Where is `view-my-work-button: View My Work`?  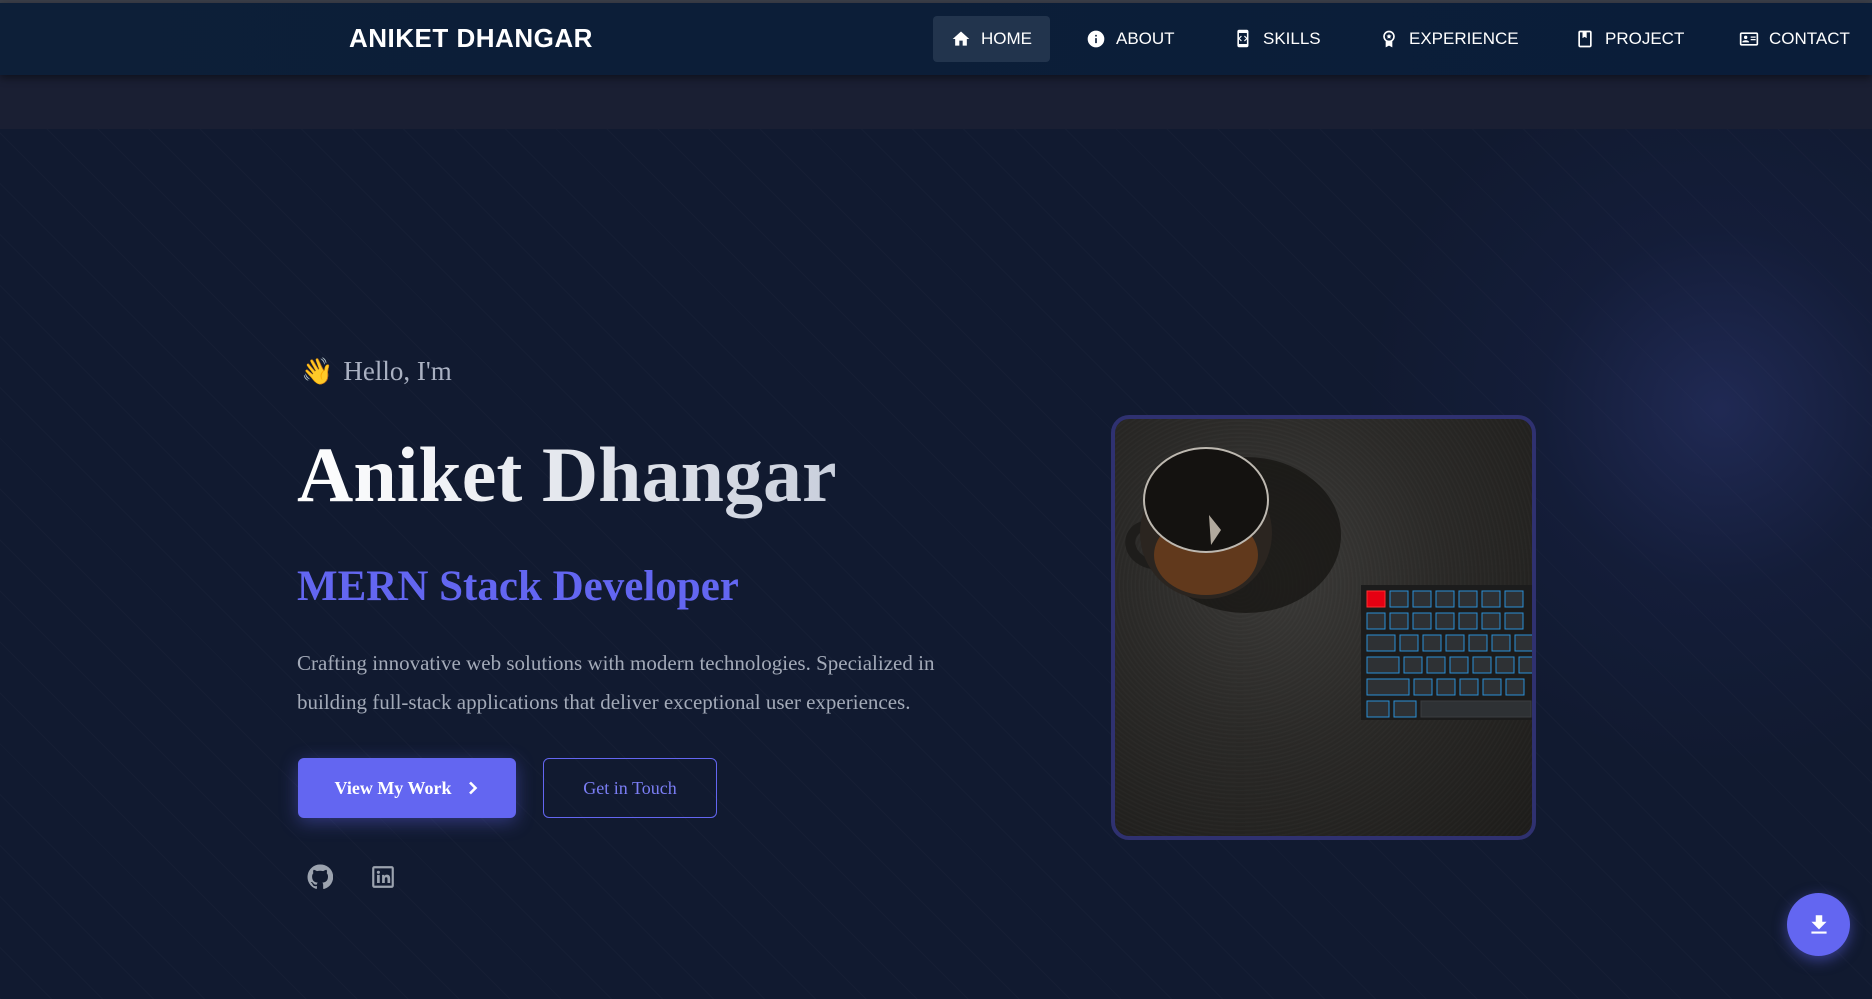
view-my-work-button: View My Work is located at coordinates (407, 788).